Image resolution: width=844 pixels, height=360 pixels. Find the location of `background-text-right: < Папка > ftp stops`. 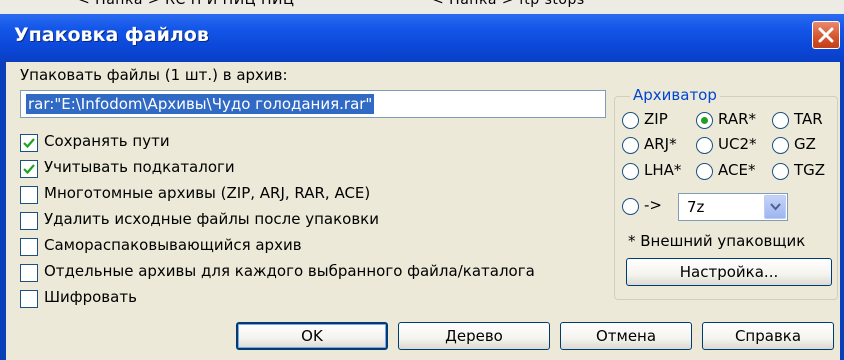

background-text-right: < Папка > ftp stops is located at coordinates (508, 4).